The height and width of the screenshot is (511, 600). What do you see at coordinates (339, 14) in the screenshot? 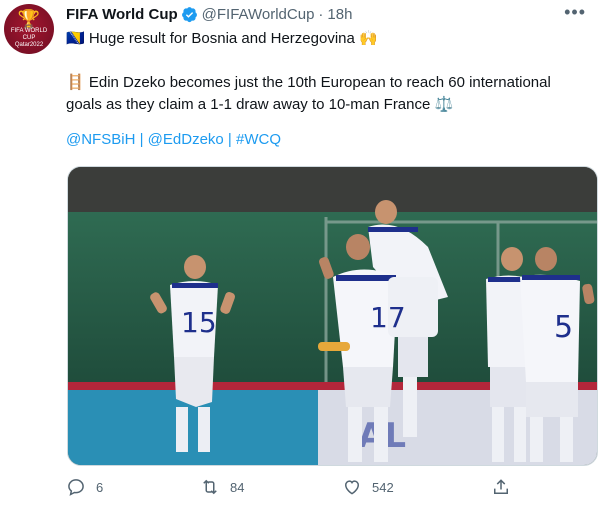
I see `tweet-time: 18h` at bounding box center [339, 14].